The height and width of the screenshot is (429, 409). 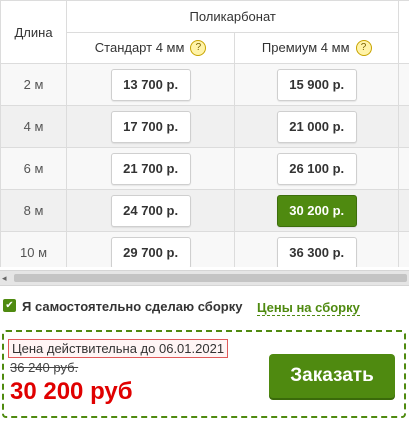 I want to click on order-button: Заказать, so click(x=332, y=376).